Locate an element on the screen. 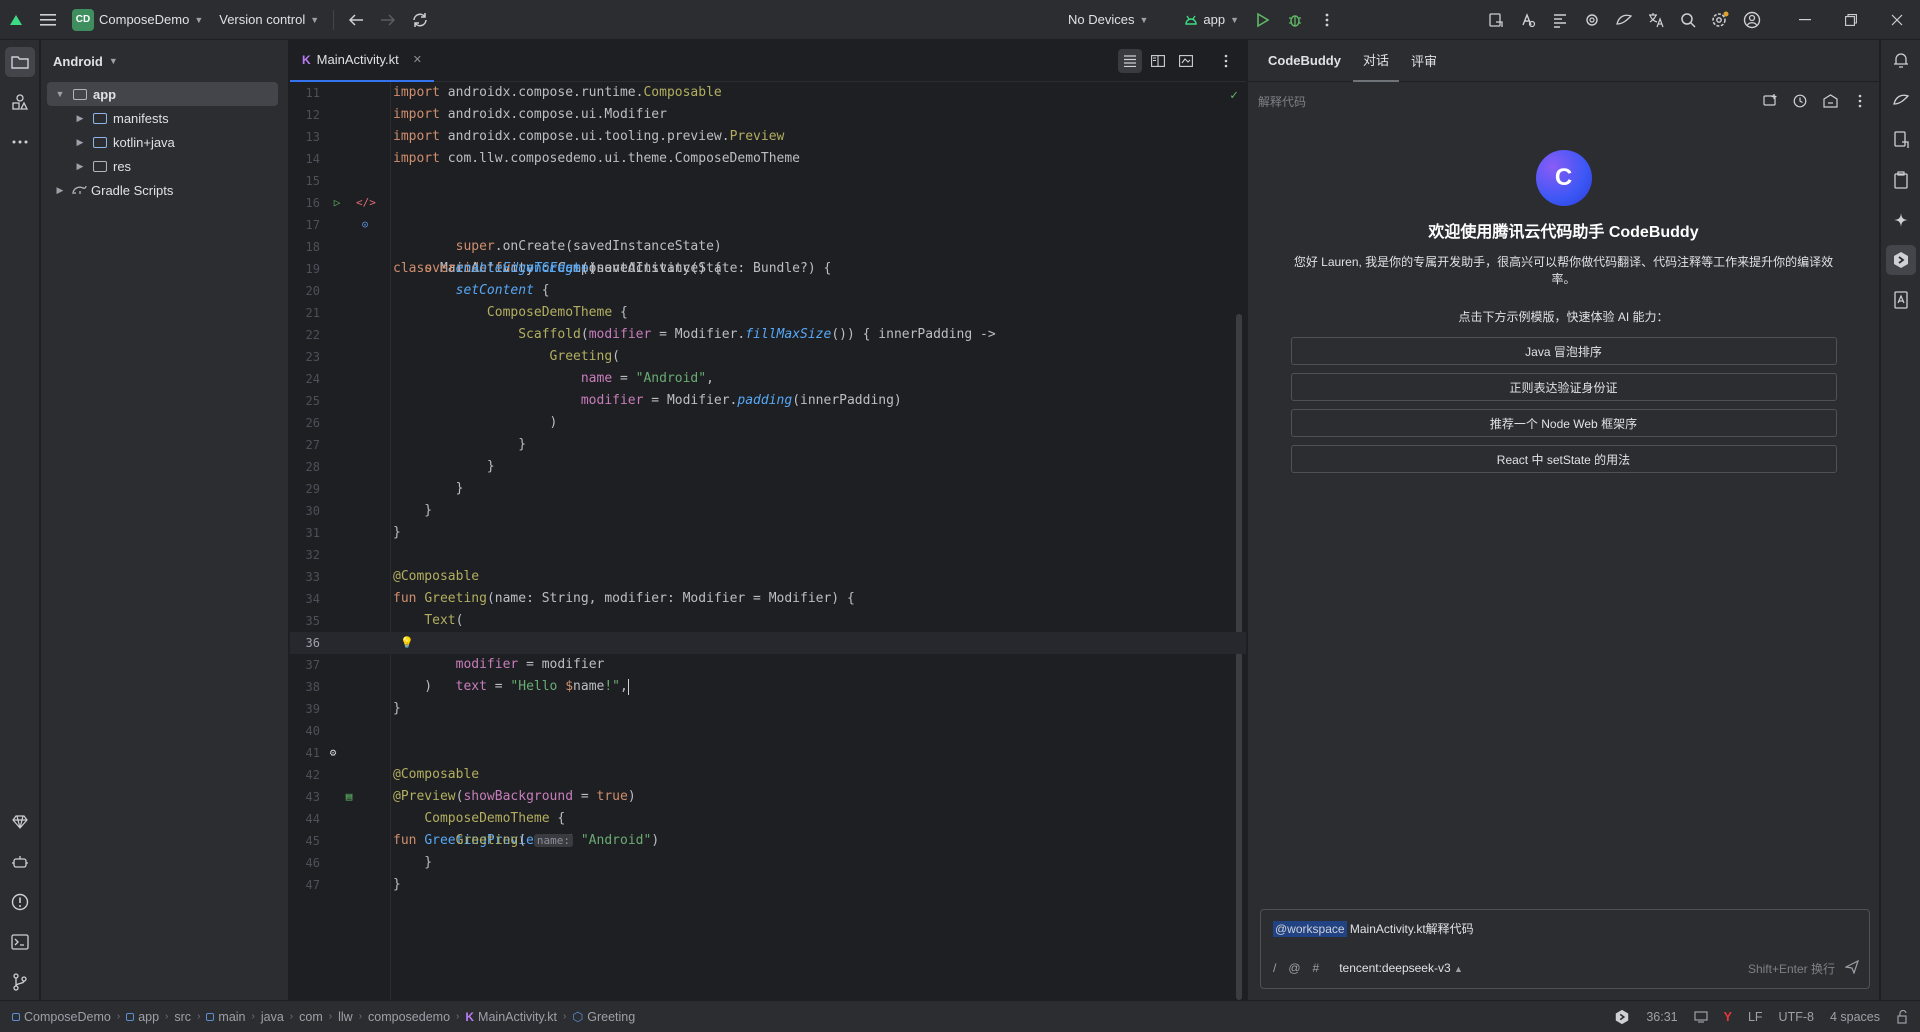 This screenshot has width=1920, height=1032. split-view-icon is located at coordinates (1158, 61).